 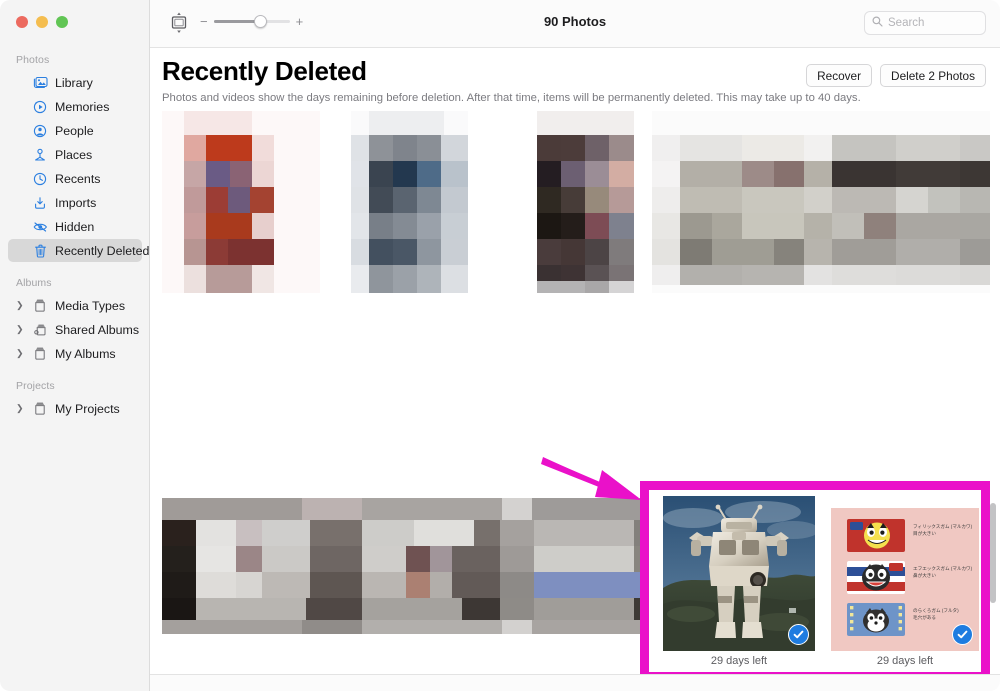 What do you see at coordinates (944, 531) in the screenshot?
I see `gum-card-label-1: フィリックスガム (マルカワ) 目が大きい` at bounding box center [944, 531].